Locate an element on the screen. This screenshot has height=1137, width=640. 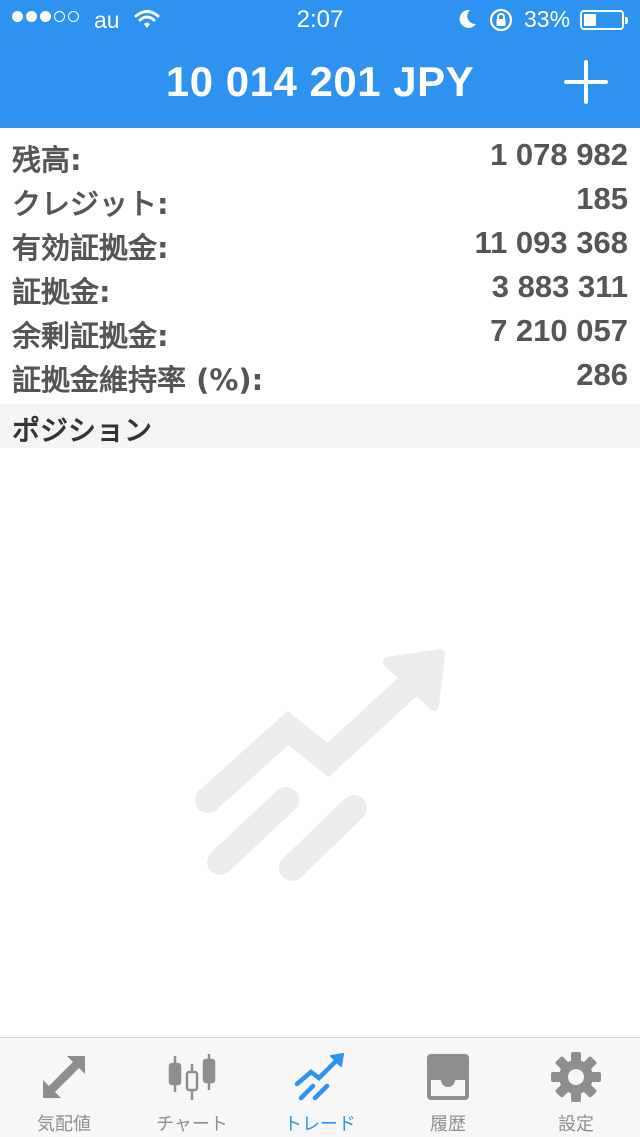
tab-quotes: 気配値 is located at coordinates (64, 1087).